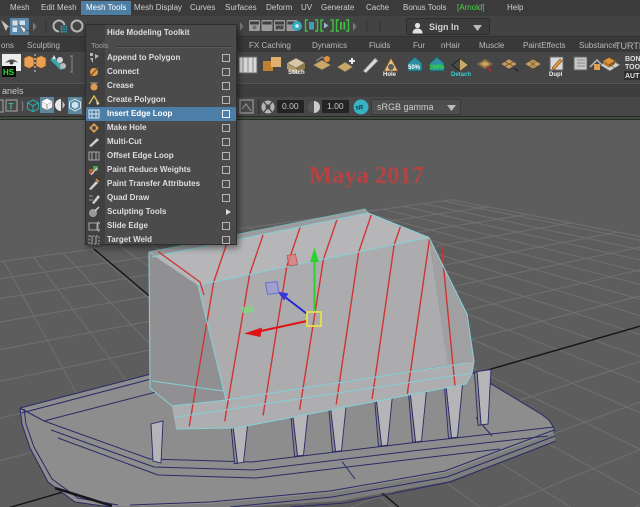 The height and width of the screenshot is (507, 640). Describe the element at coordinates (296, 73) in the screenshot. I see `svg-text: Stitch` at that location.